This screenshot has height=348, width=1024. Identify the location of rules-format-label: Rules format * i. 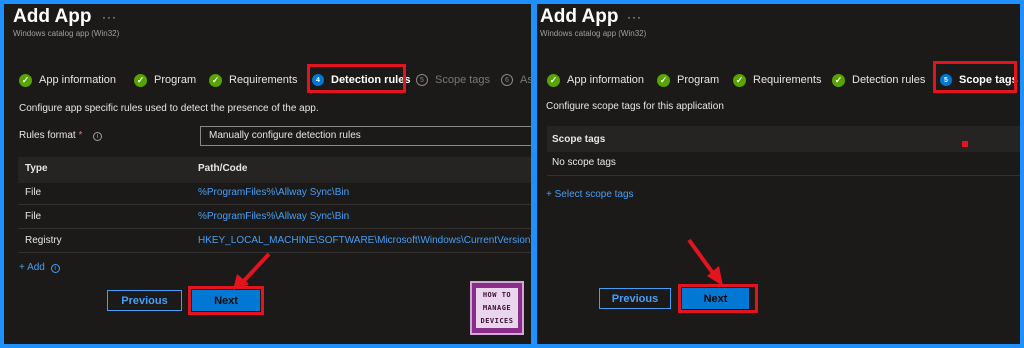
(61, 135).